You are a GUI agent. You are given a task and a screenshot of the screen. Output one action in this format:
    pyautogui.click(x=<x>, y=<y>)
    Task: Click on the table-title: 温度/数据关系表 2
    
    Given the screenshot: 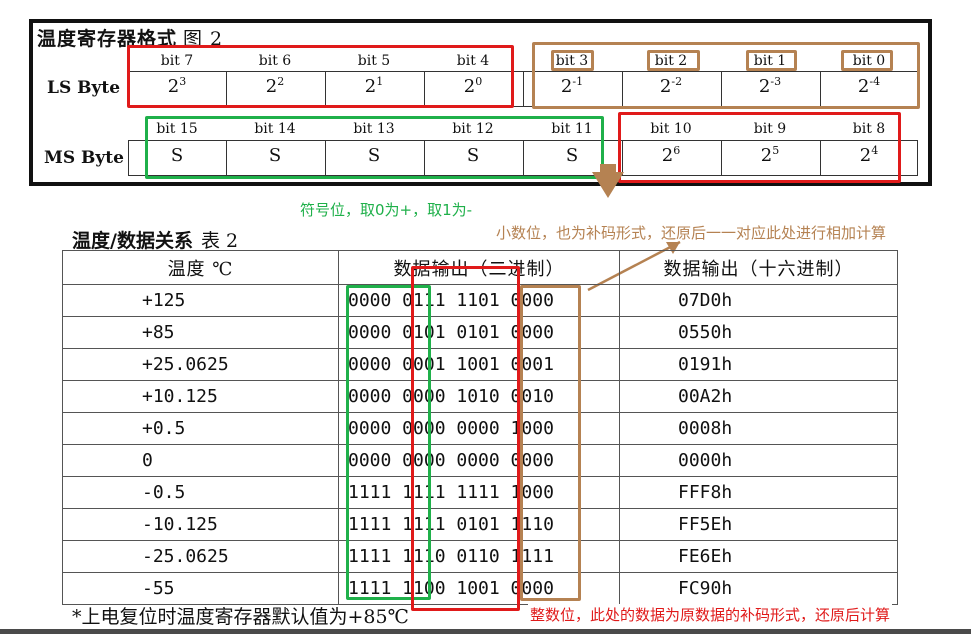 What is the action you would take?
    pyautogui.click(x=155, y=239)
    